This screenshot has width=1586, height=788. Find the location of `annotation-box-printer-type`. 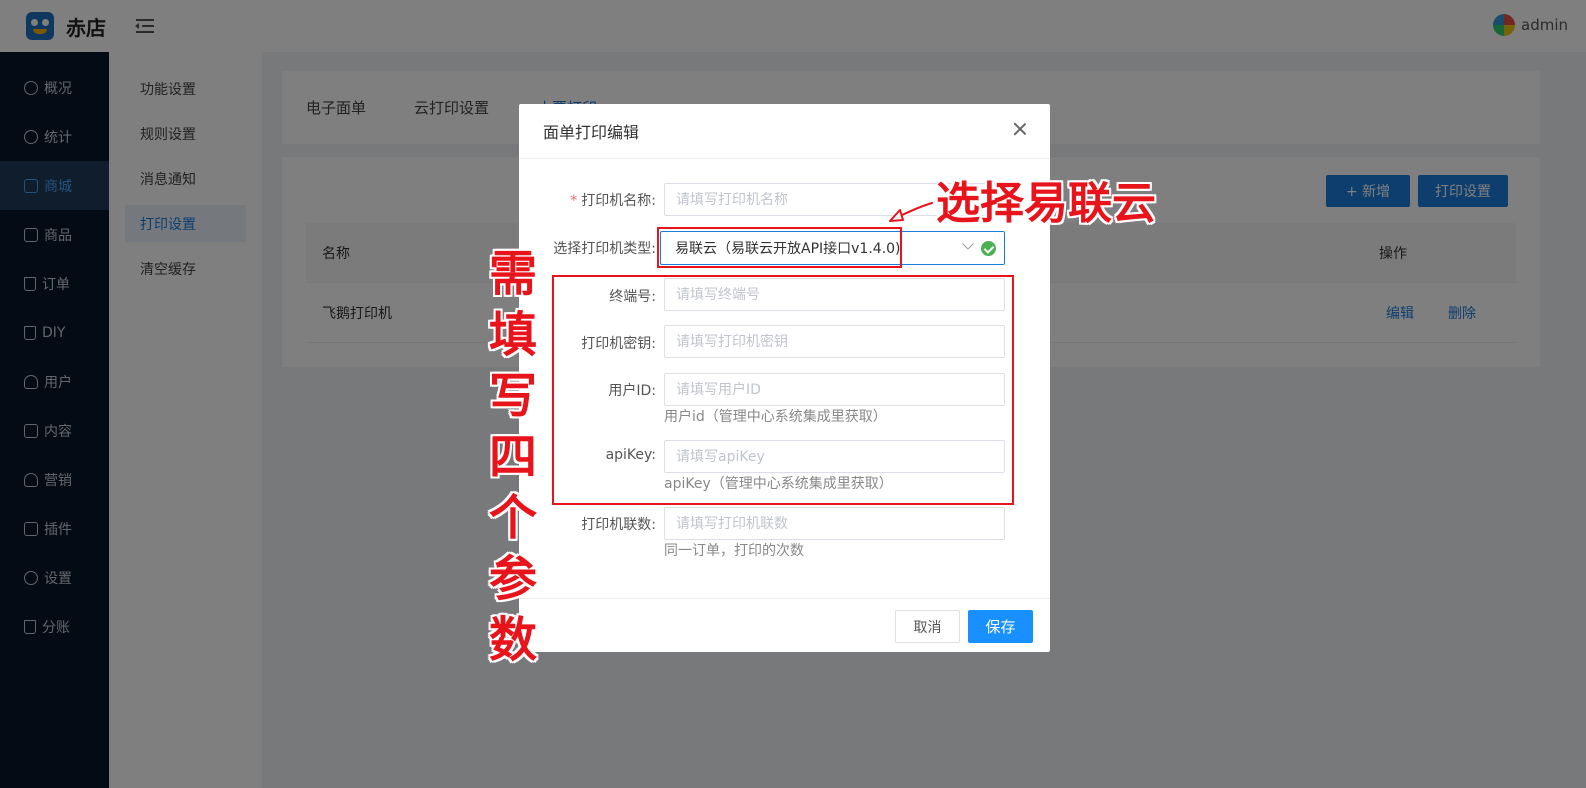

annotation-box-printer-type is located at coordinates (779, 247).